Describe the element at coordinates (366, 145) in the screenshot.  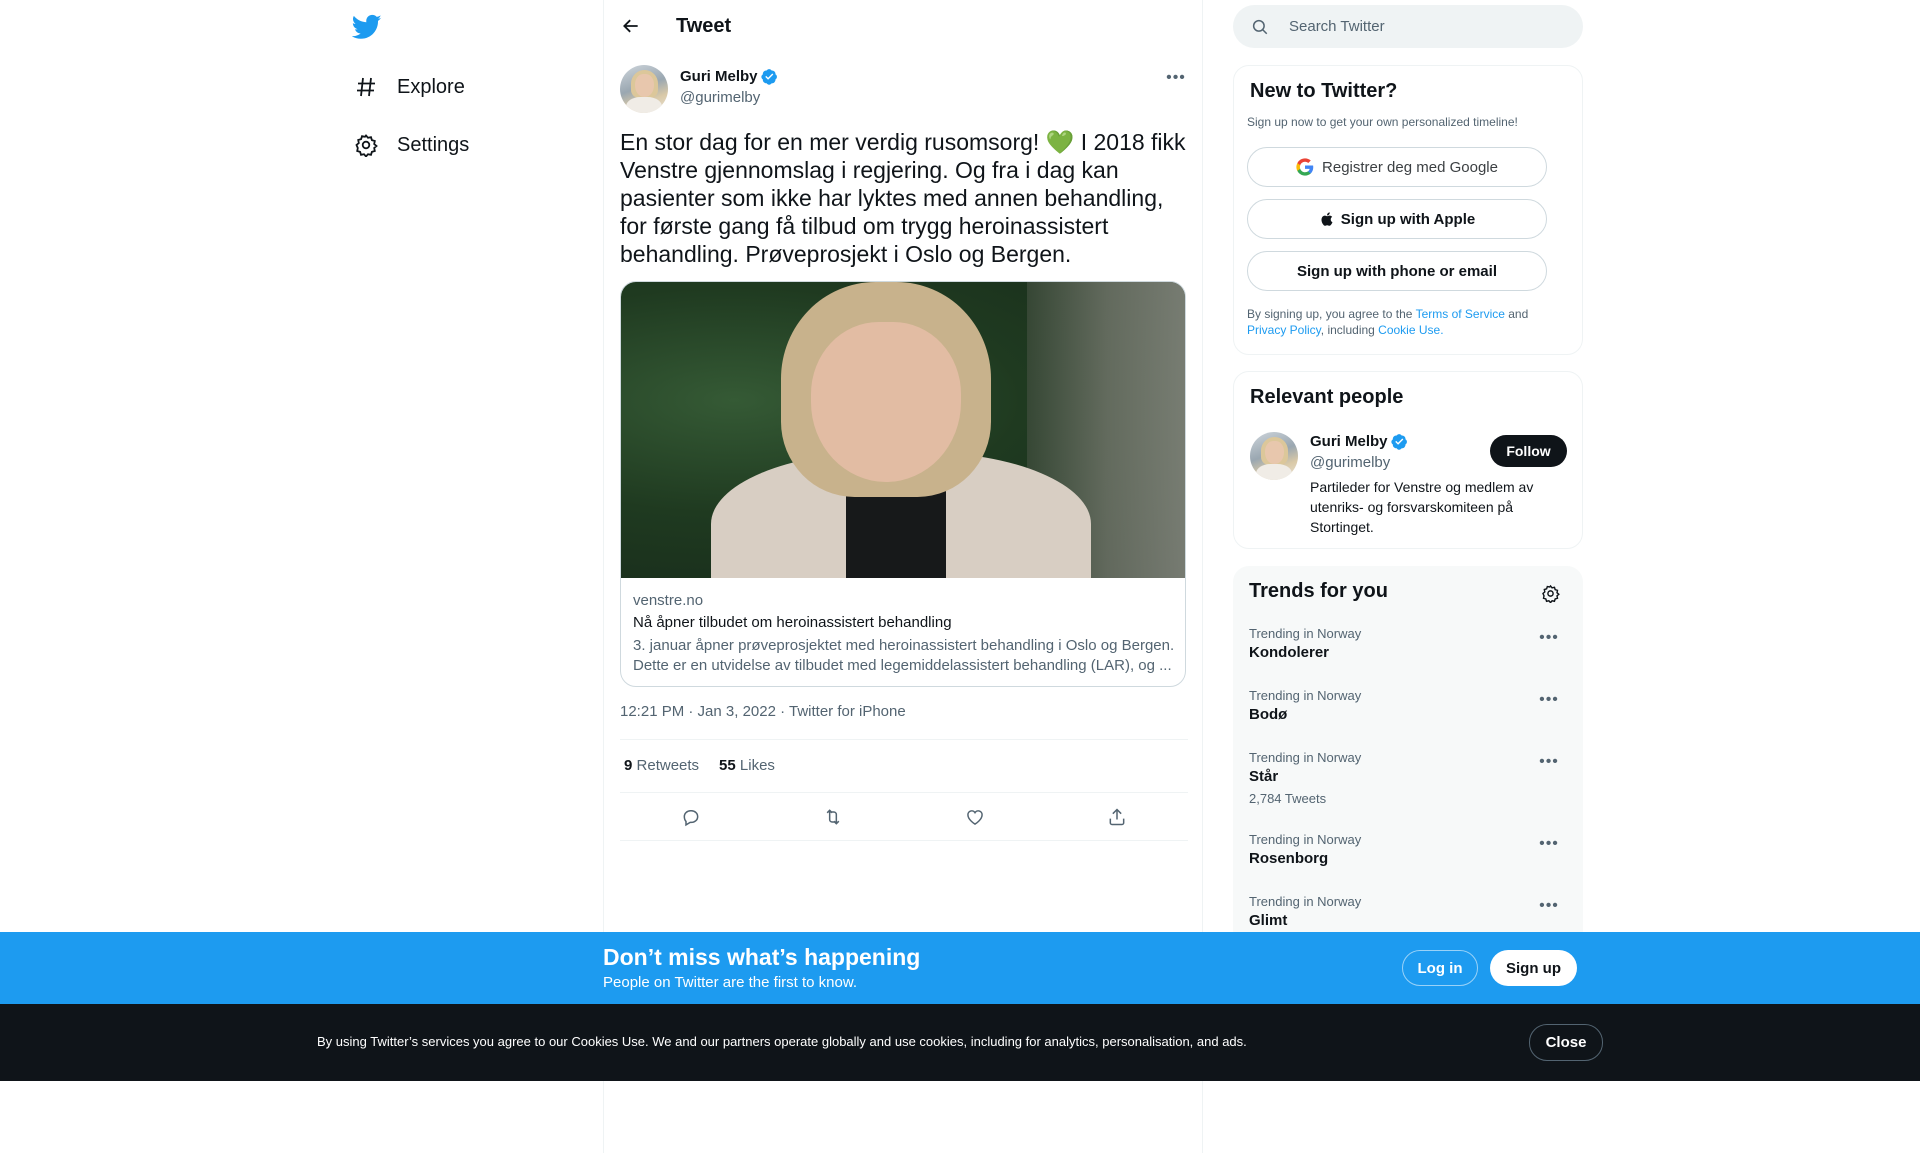
I see `gear-icon` at that location.